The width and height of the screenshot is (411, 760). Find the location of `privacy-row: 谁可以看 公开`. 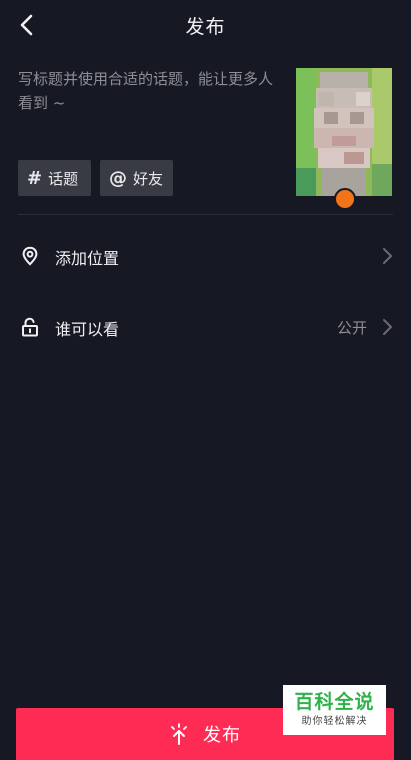

privacy-row: 谁可以看 公开 is located at coordinates (205, 327).